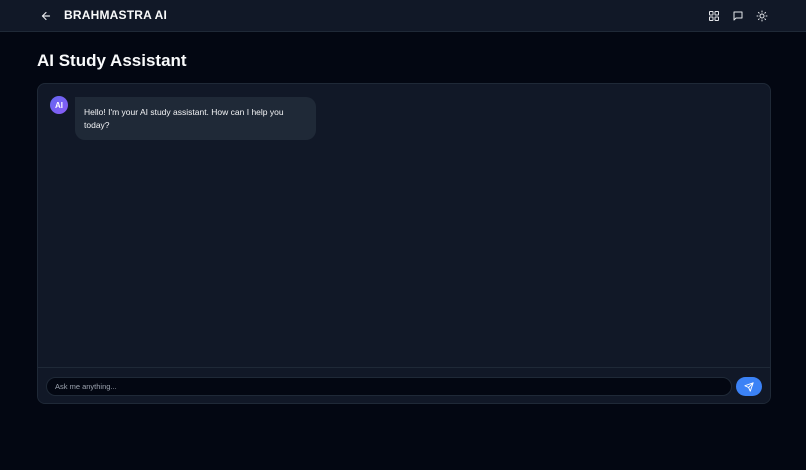 This screenshot has height=470, width=806. I want to click on send-button, so click(749, 386).